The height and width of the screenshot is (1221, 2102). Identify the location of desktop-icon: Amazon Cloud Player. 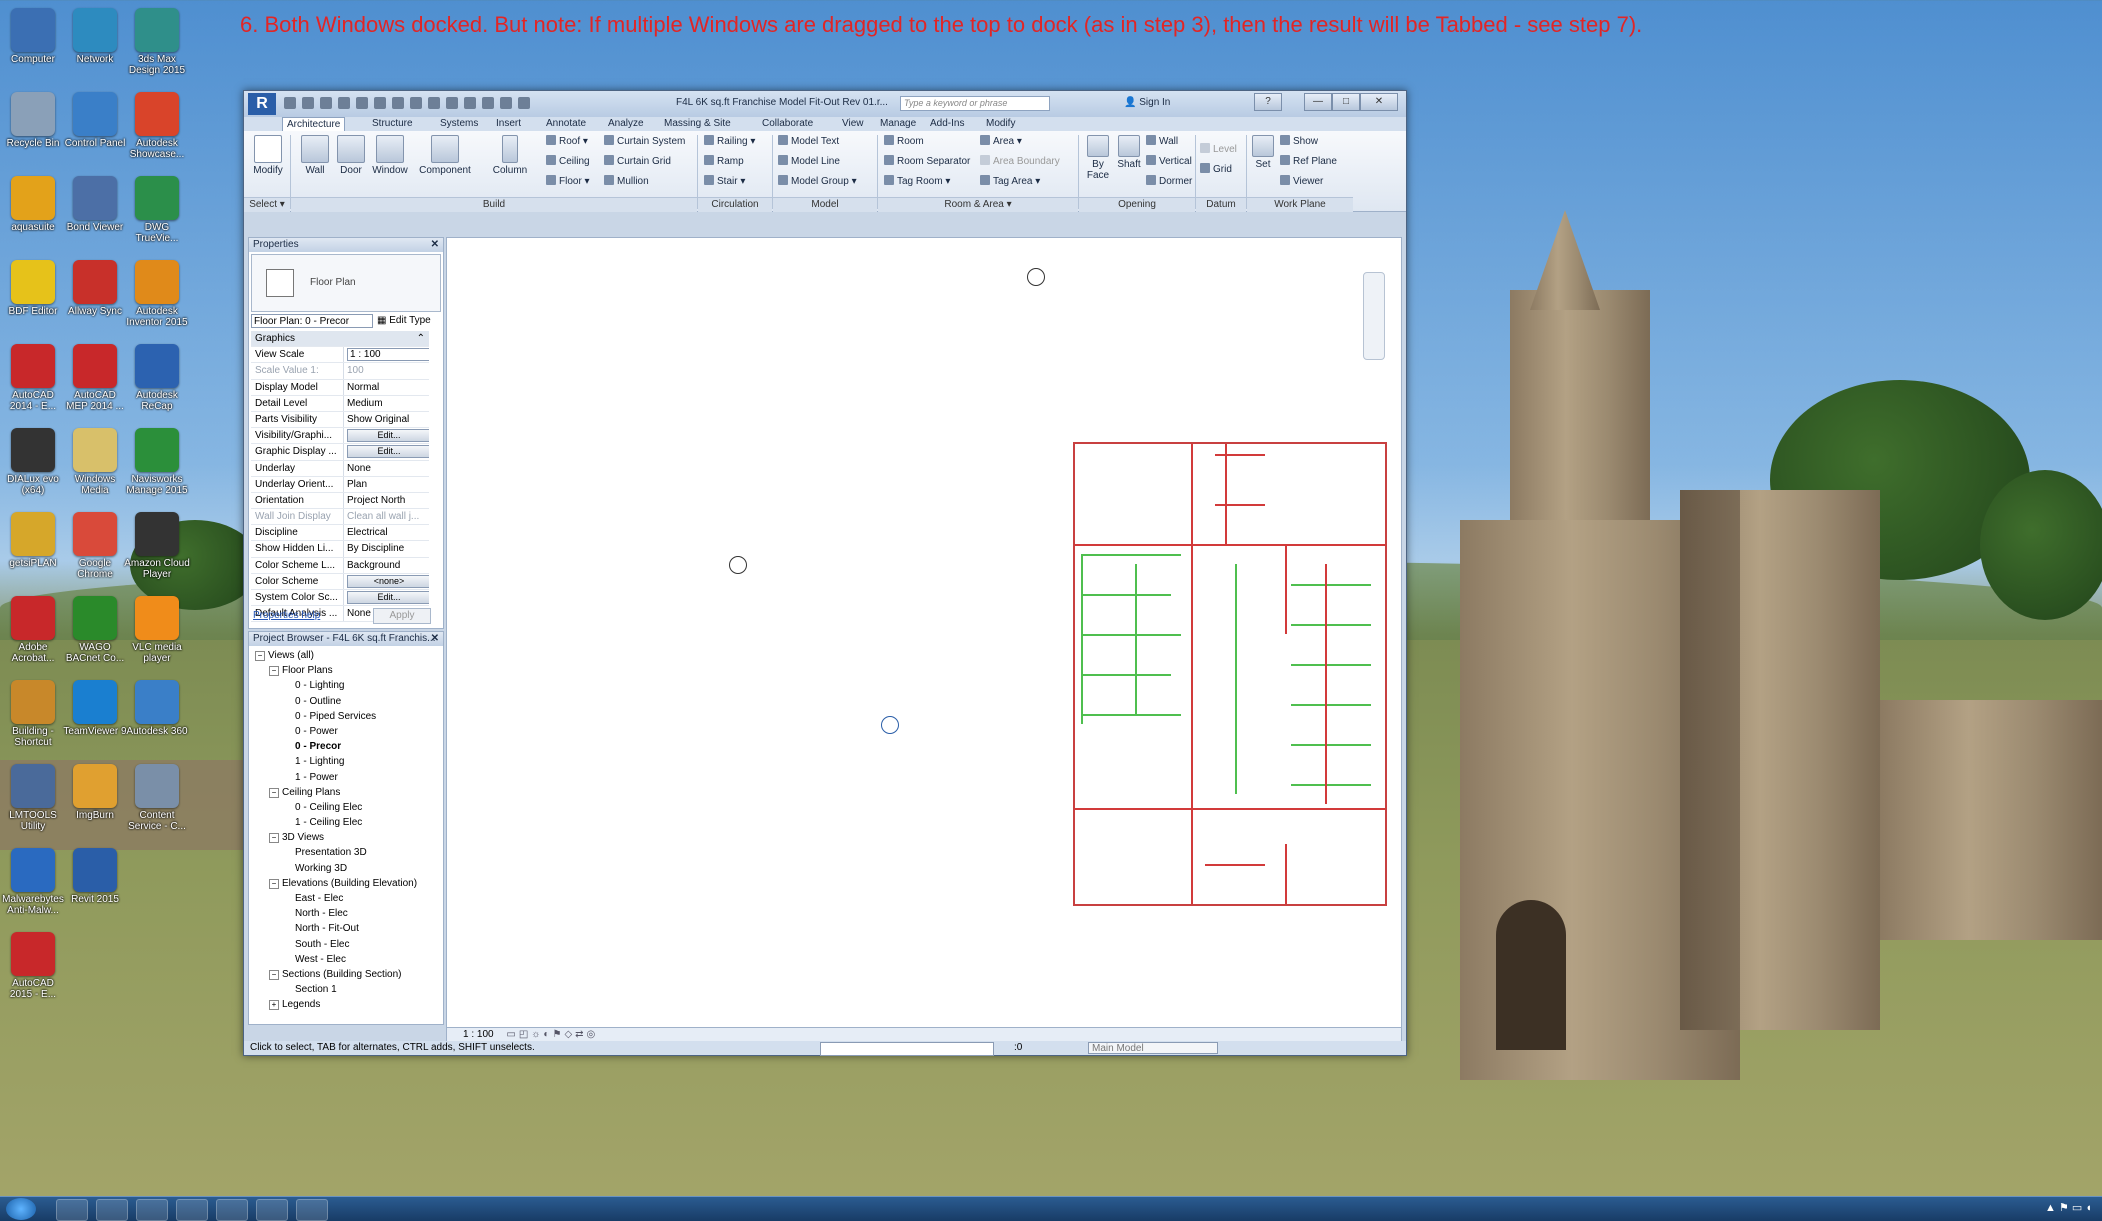
(157, 546).